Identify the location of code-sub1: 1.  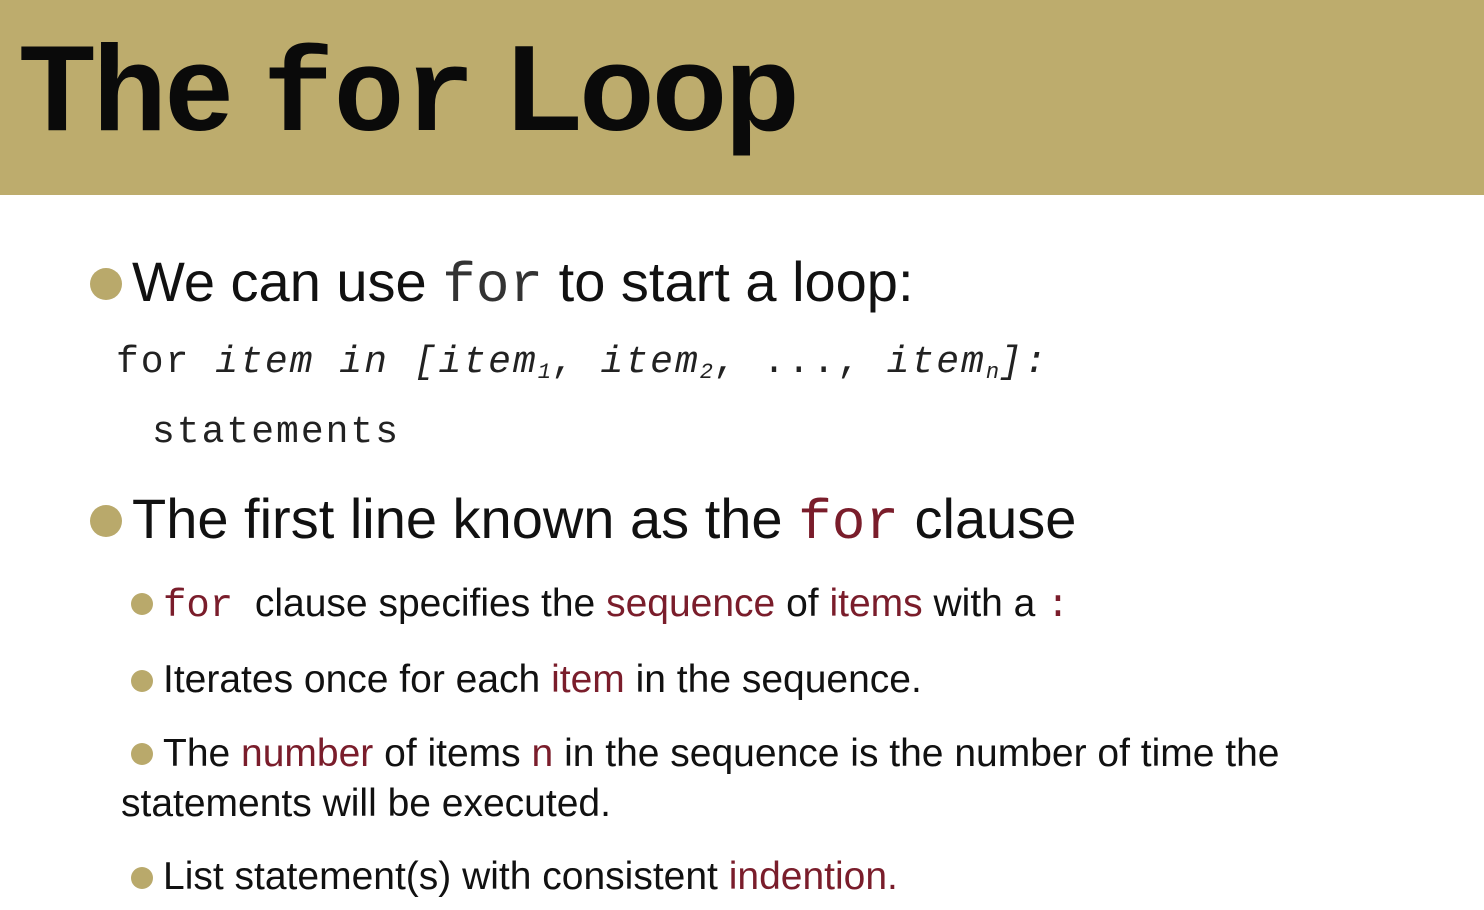
(544, 372).